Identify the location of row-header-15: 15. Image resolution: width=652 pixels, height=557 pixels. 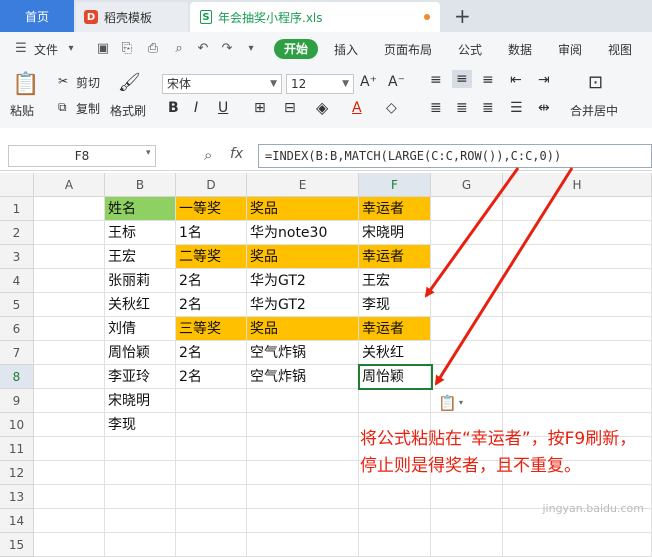
(17, 545).